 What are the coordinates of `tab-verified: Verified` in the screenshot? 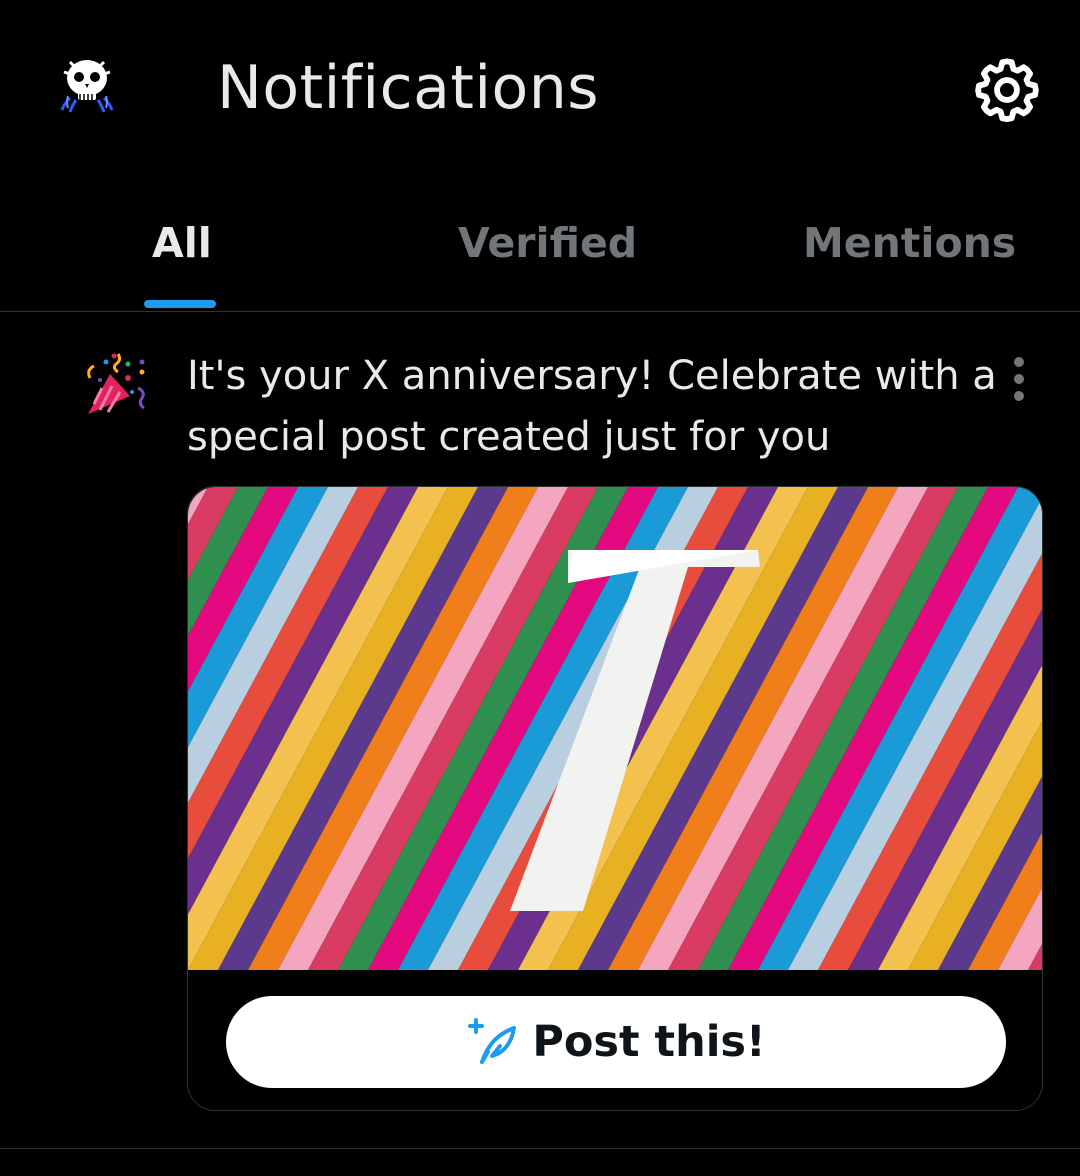 It's located at (547, 243).